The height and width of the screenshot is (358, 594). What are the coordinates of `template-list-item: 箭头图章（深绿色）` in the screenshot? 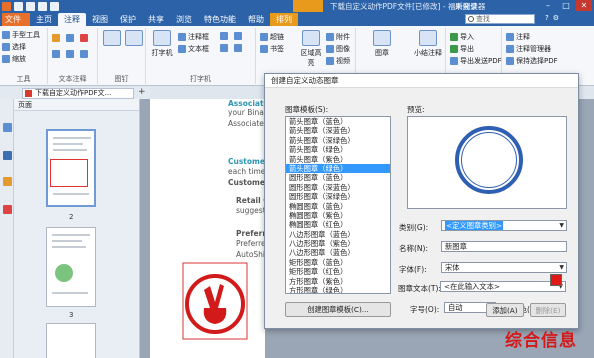 It's located at (338, 140).